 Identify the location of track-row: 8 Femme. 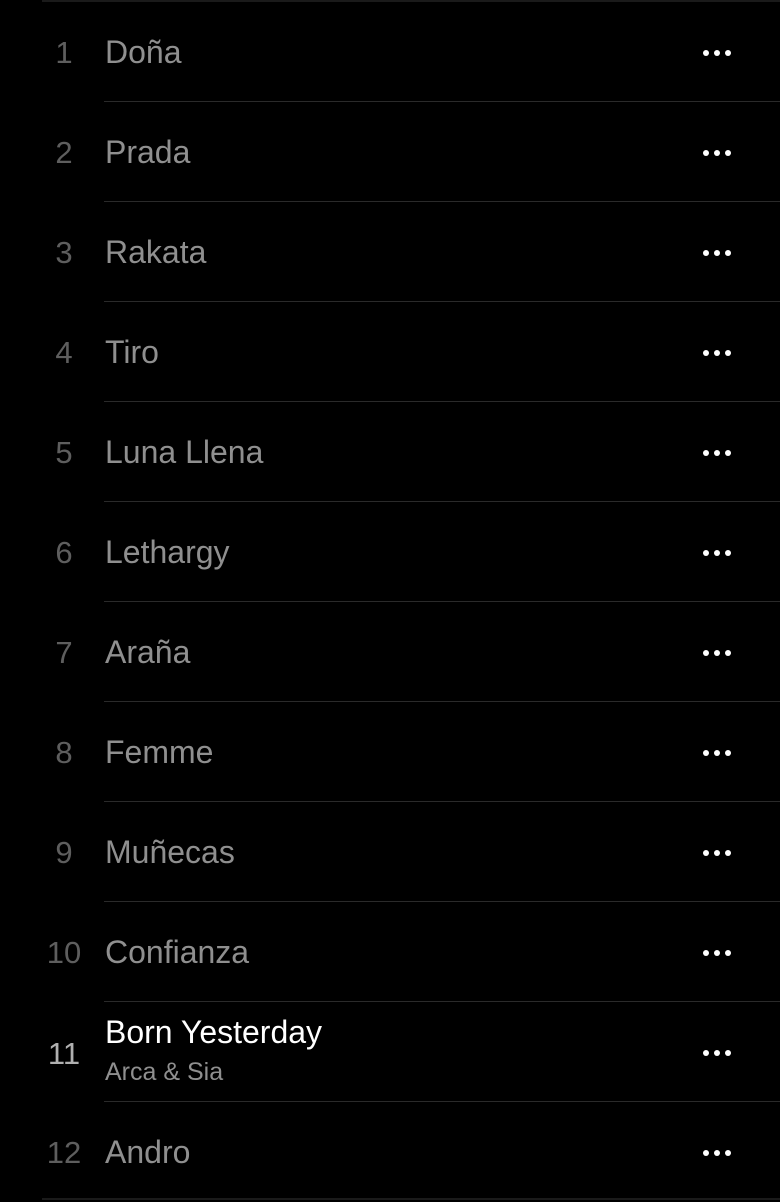
(390, 752).